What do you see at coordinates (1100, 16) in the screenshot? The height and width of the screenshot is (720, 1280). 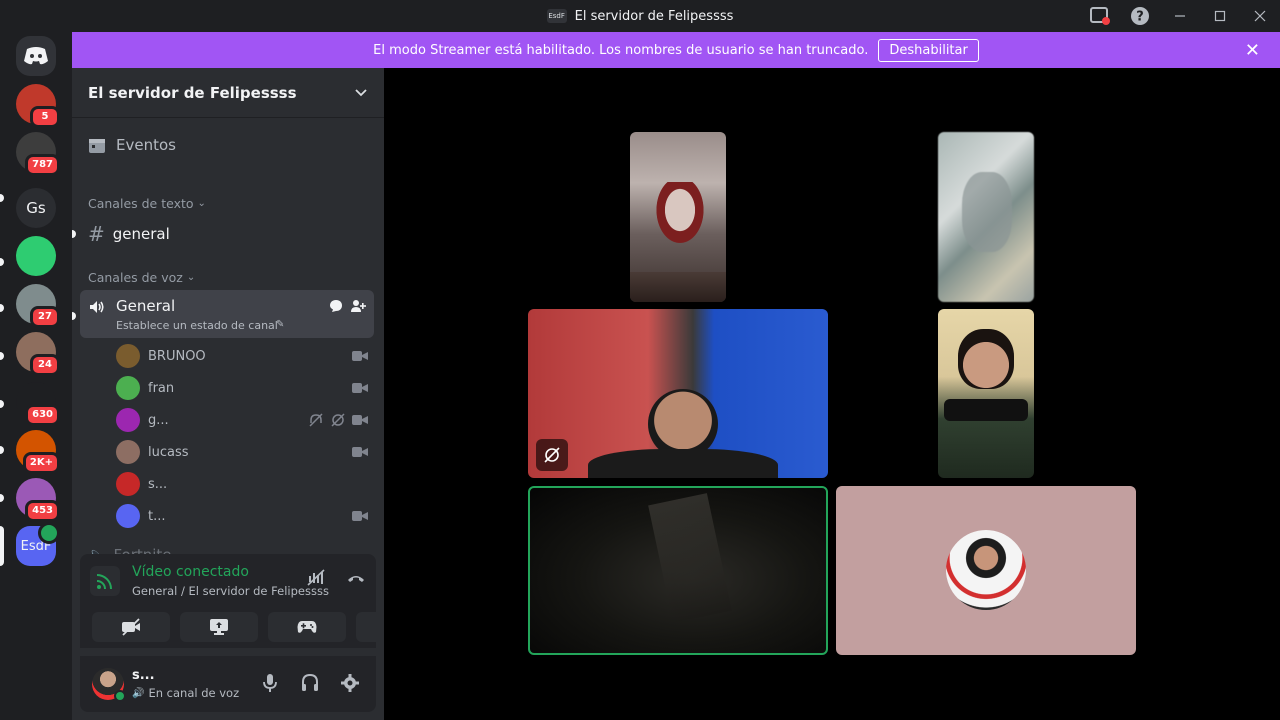 I see `inbox-icon` at bounding box center [1100, 16].